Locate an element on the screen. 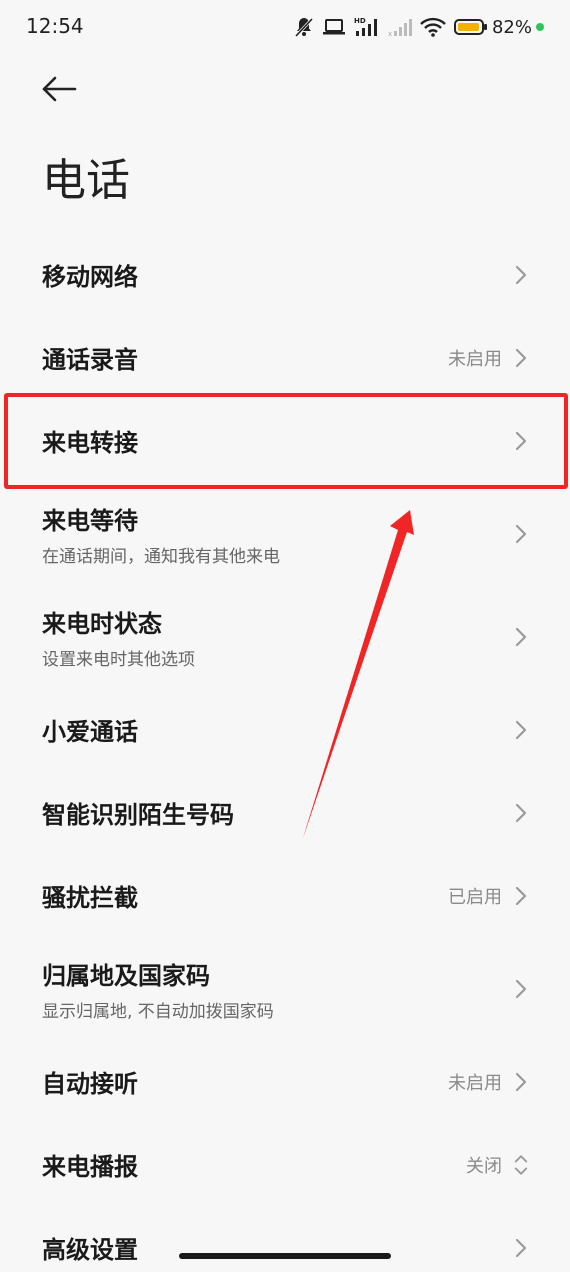 The image size is (570, 1272). back-arrow-icon is located at coordinates (59, 91).